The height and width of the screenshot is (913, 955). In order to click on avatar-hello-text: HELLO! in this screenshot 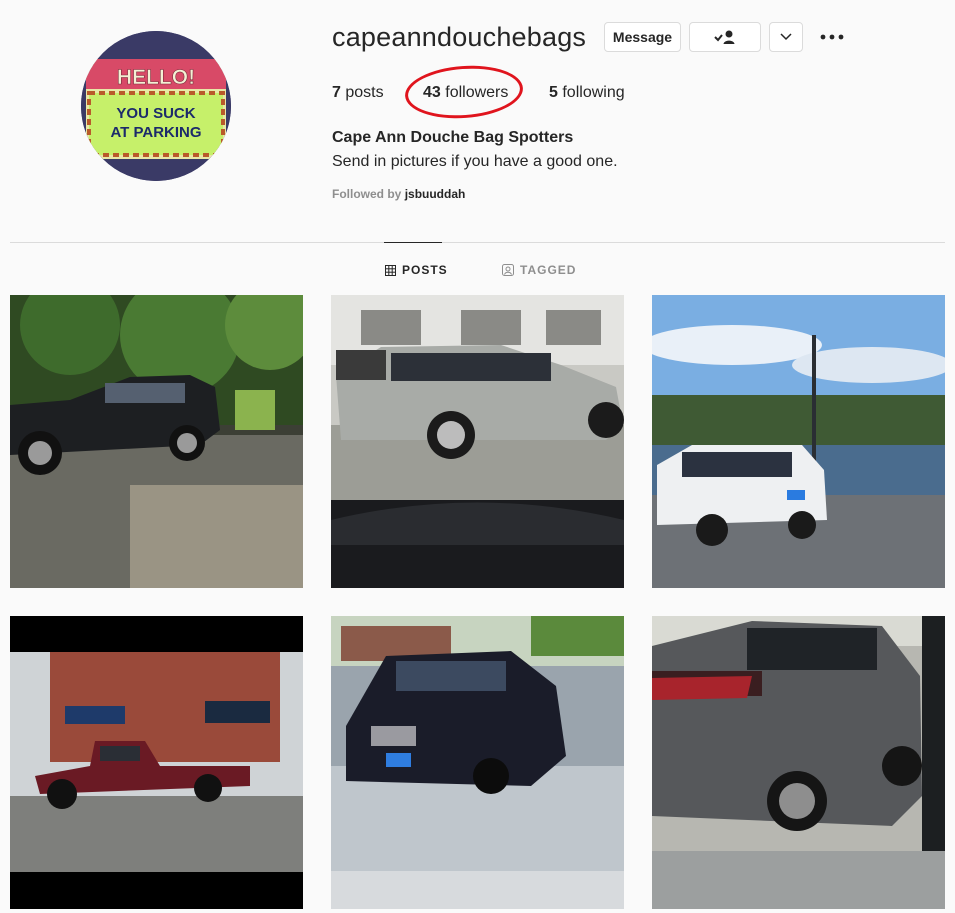, I will do `click(156, 77)`.